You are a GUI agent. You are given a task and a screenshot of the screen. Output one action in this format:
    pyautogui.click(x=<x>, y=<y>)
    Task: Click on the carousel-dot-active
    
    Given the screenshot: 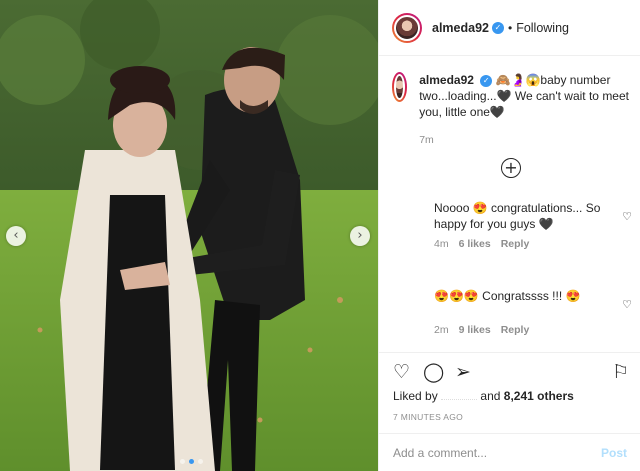 What is the action you would take?
    pyautogui.click(x=191, y=461)
    